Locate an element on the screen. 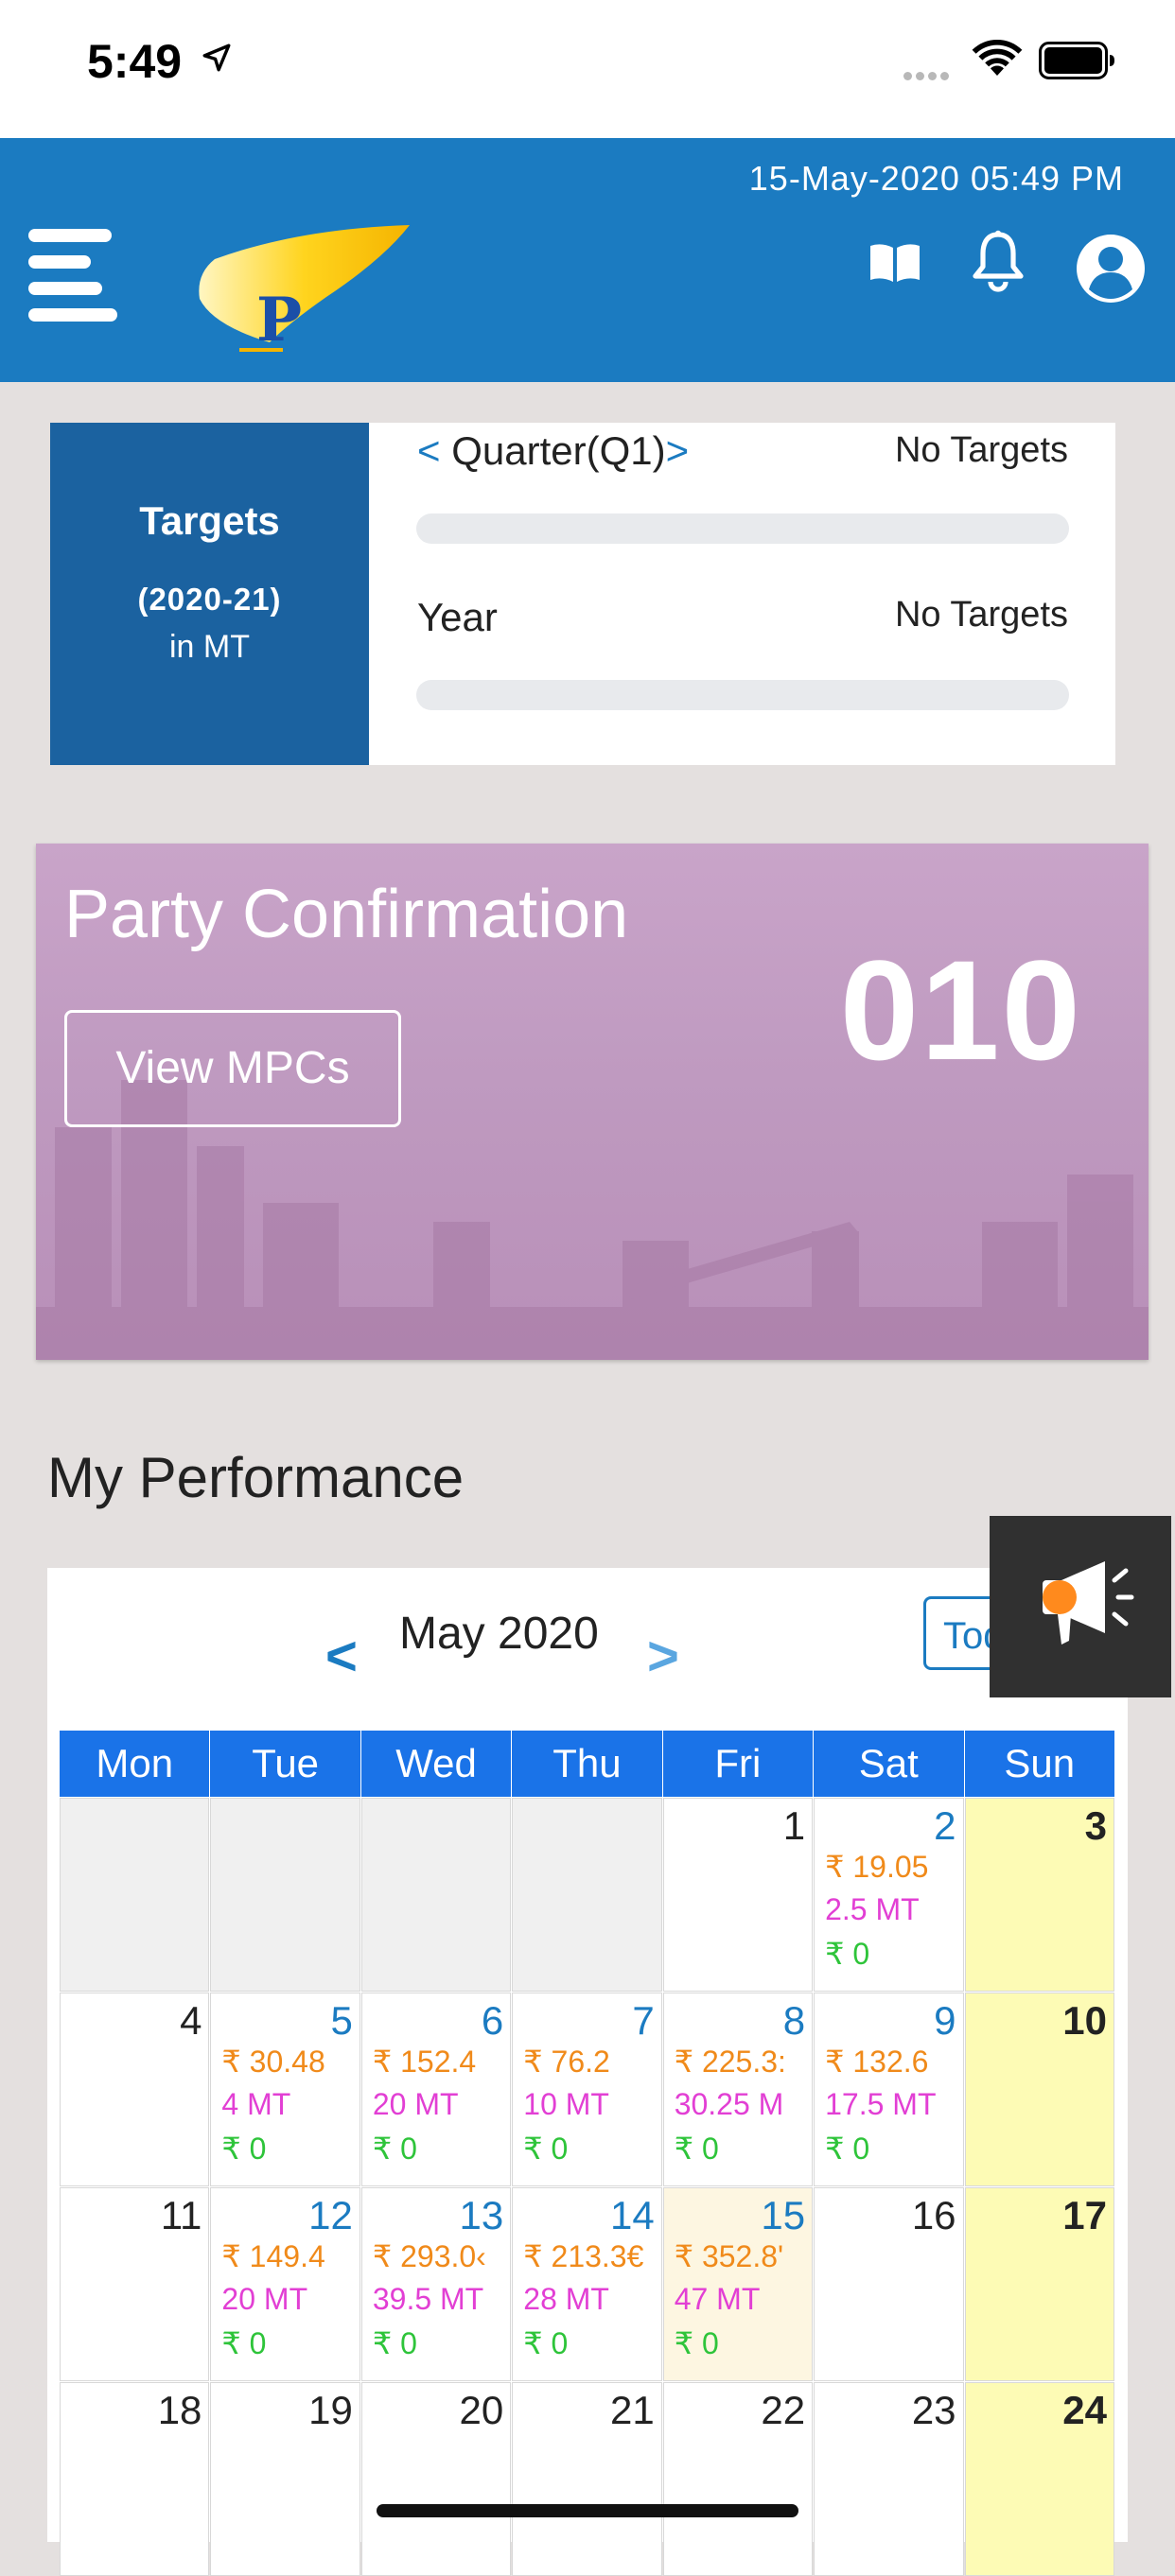 This screenshot has width=1175, height=2576. year-progress-bar is located at coordinates (742, 695).